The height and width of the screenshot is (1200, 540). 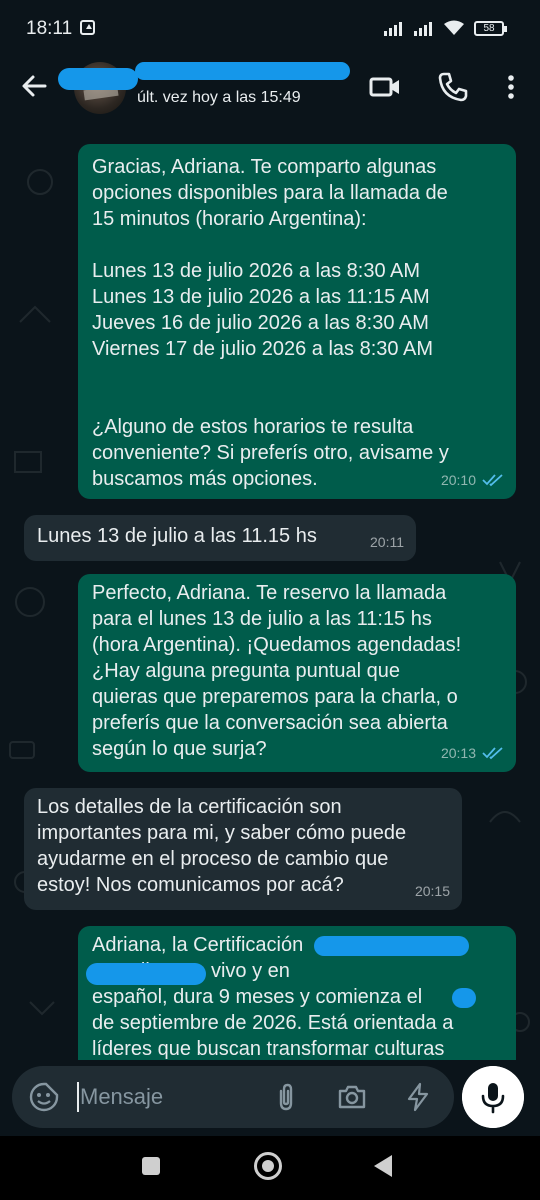 I want to click on composer-bar: Mensaje, so click(x=270, y=1098).